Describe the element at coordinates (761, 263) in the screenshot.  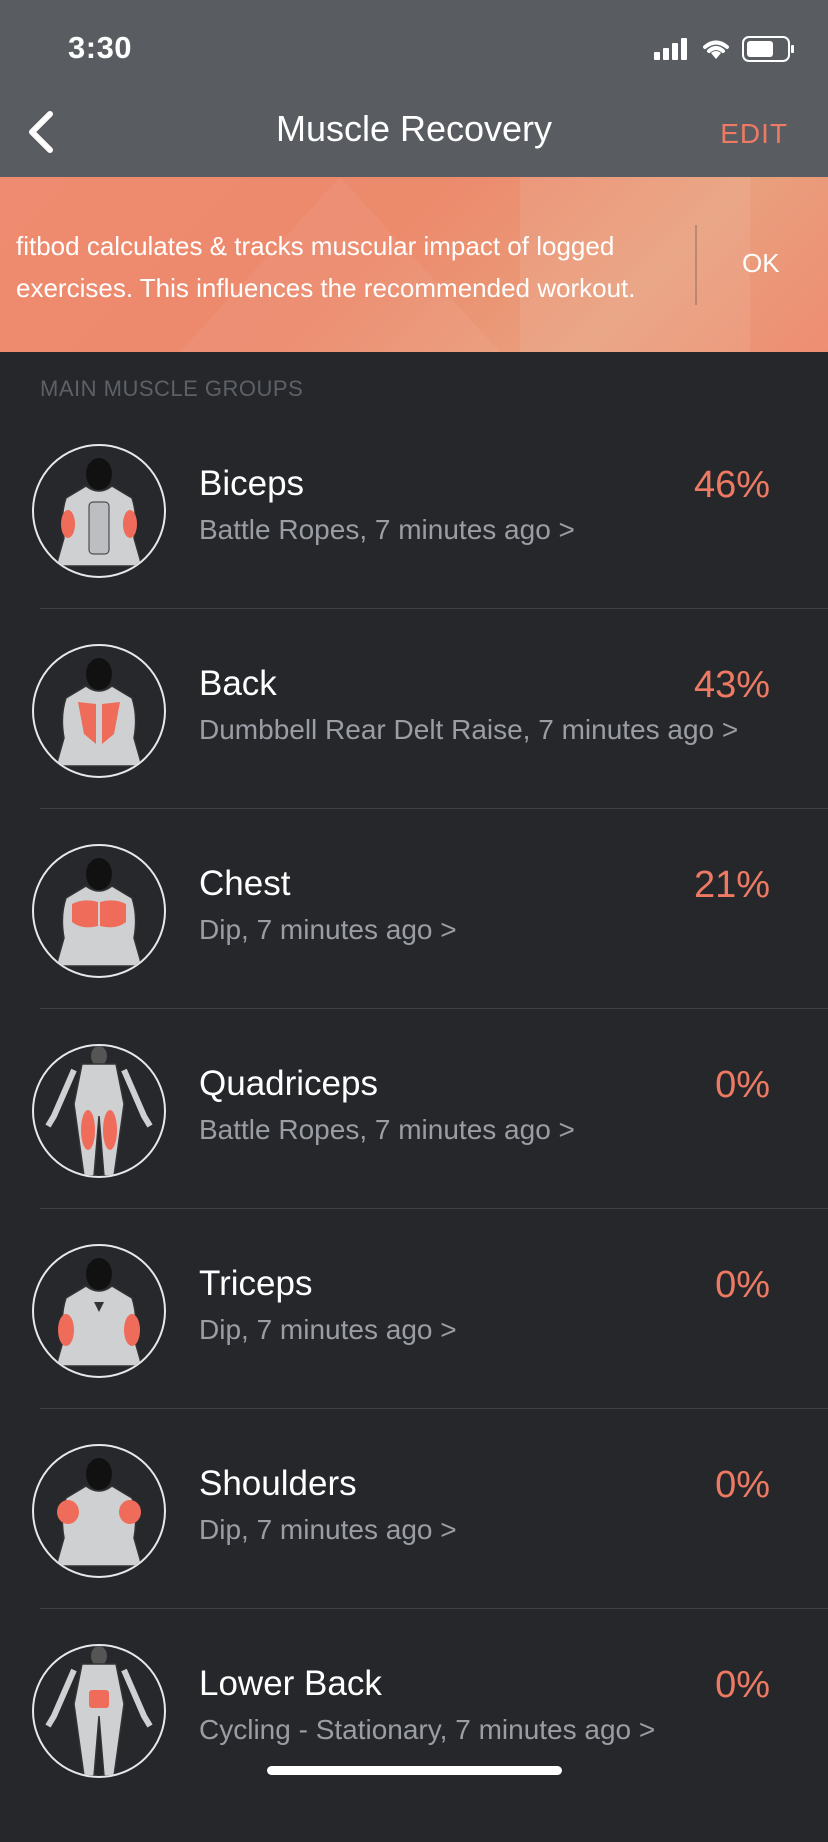
I see `banner-ok-button: OK` at that location.